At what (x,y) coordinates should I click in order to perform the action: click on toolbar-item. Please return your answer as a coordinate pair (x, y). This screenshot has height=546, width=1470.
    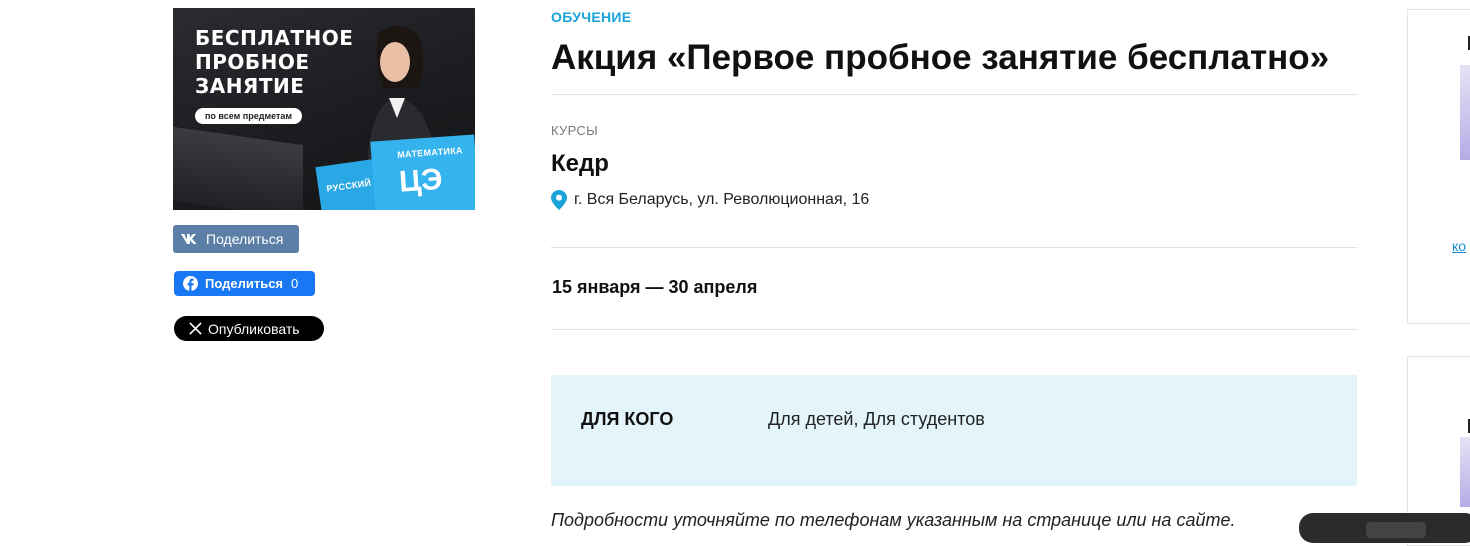
    Looking at the image, I should click on (1396, 530).